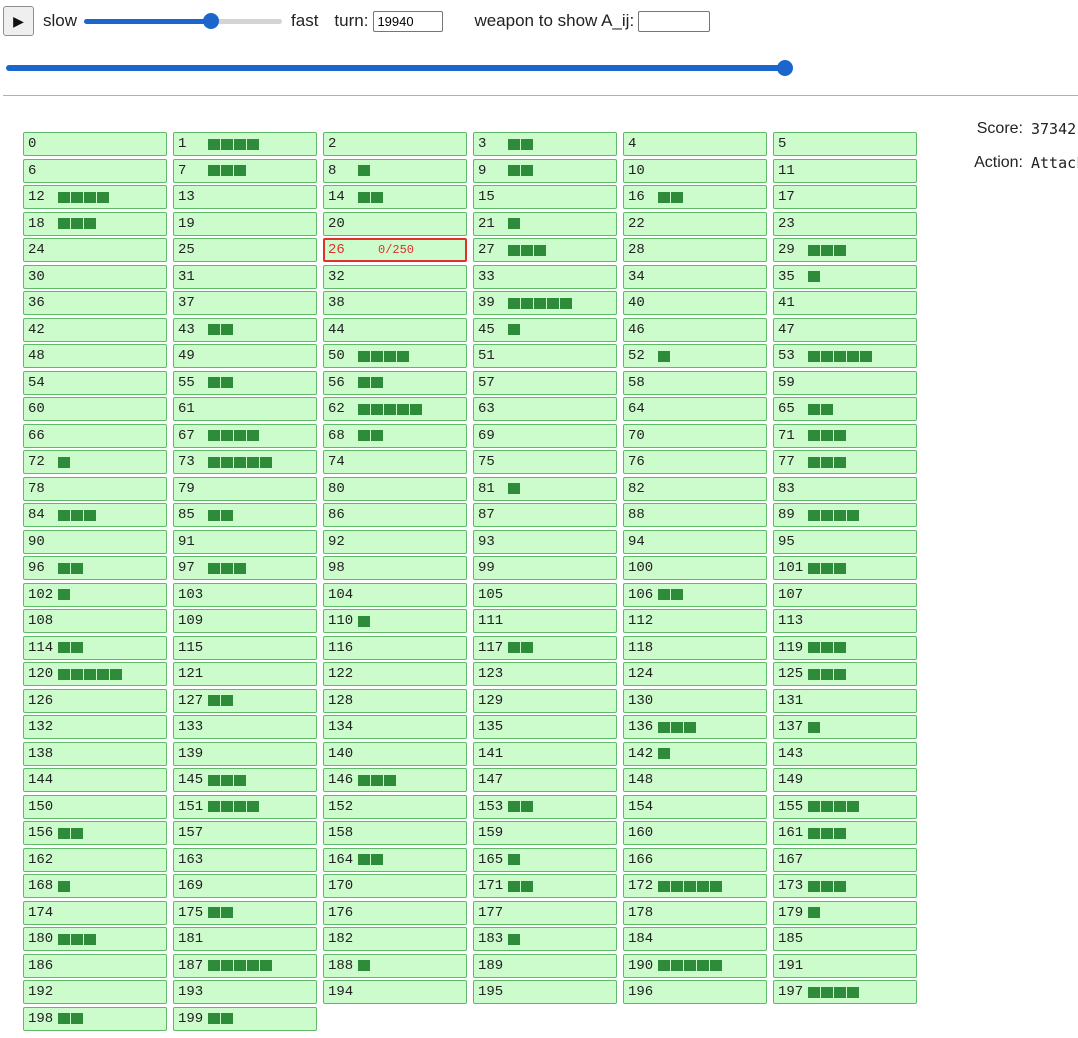 The image size is (1078, 1038). What do you see at coordinates (245, 250) in the screenshot?
I see `node-cell: 25` at bounding box center [245, 250].